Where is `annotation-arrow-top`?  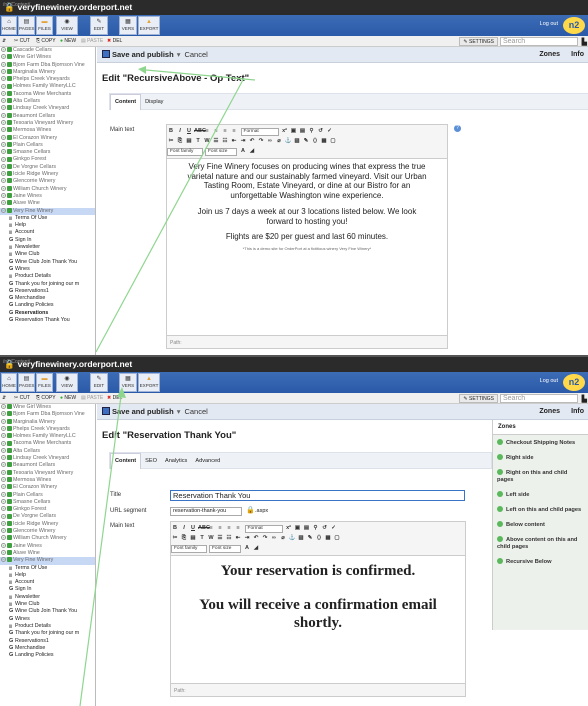 annotation-arrow-top is located at coordinates (175, 209).